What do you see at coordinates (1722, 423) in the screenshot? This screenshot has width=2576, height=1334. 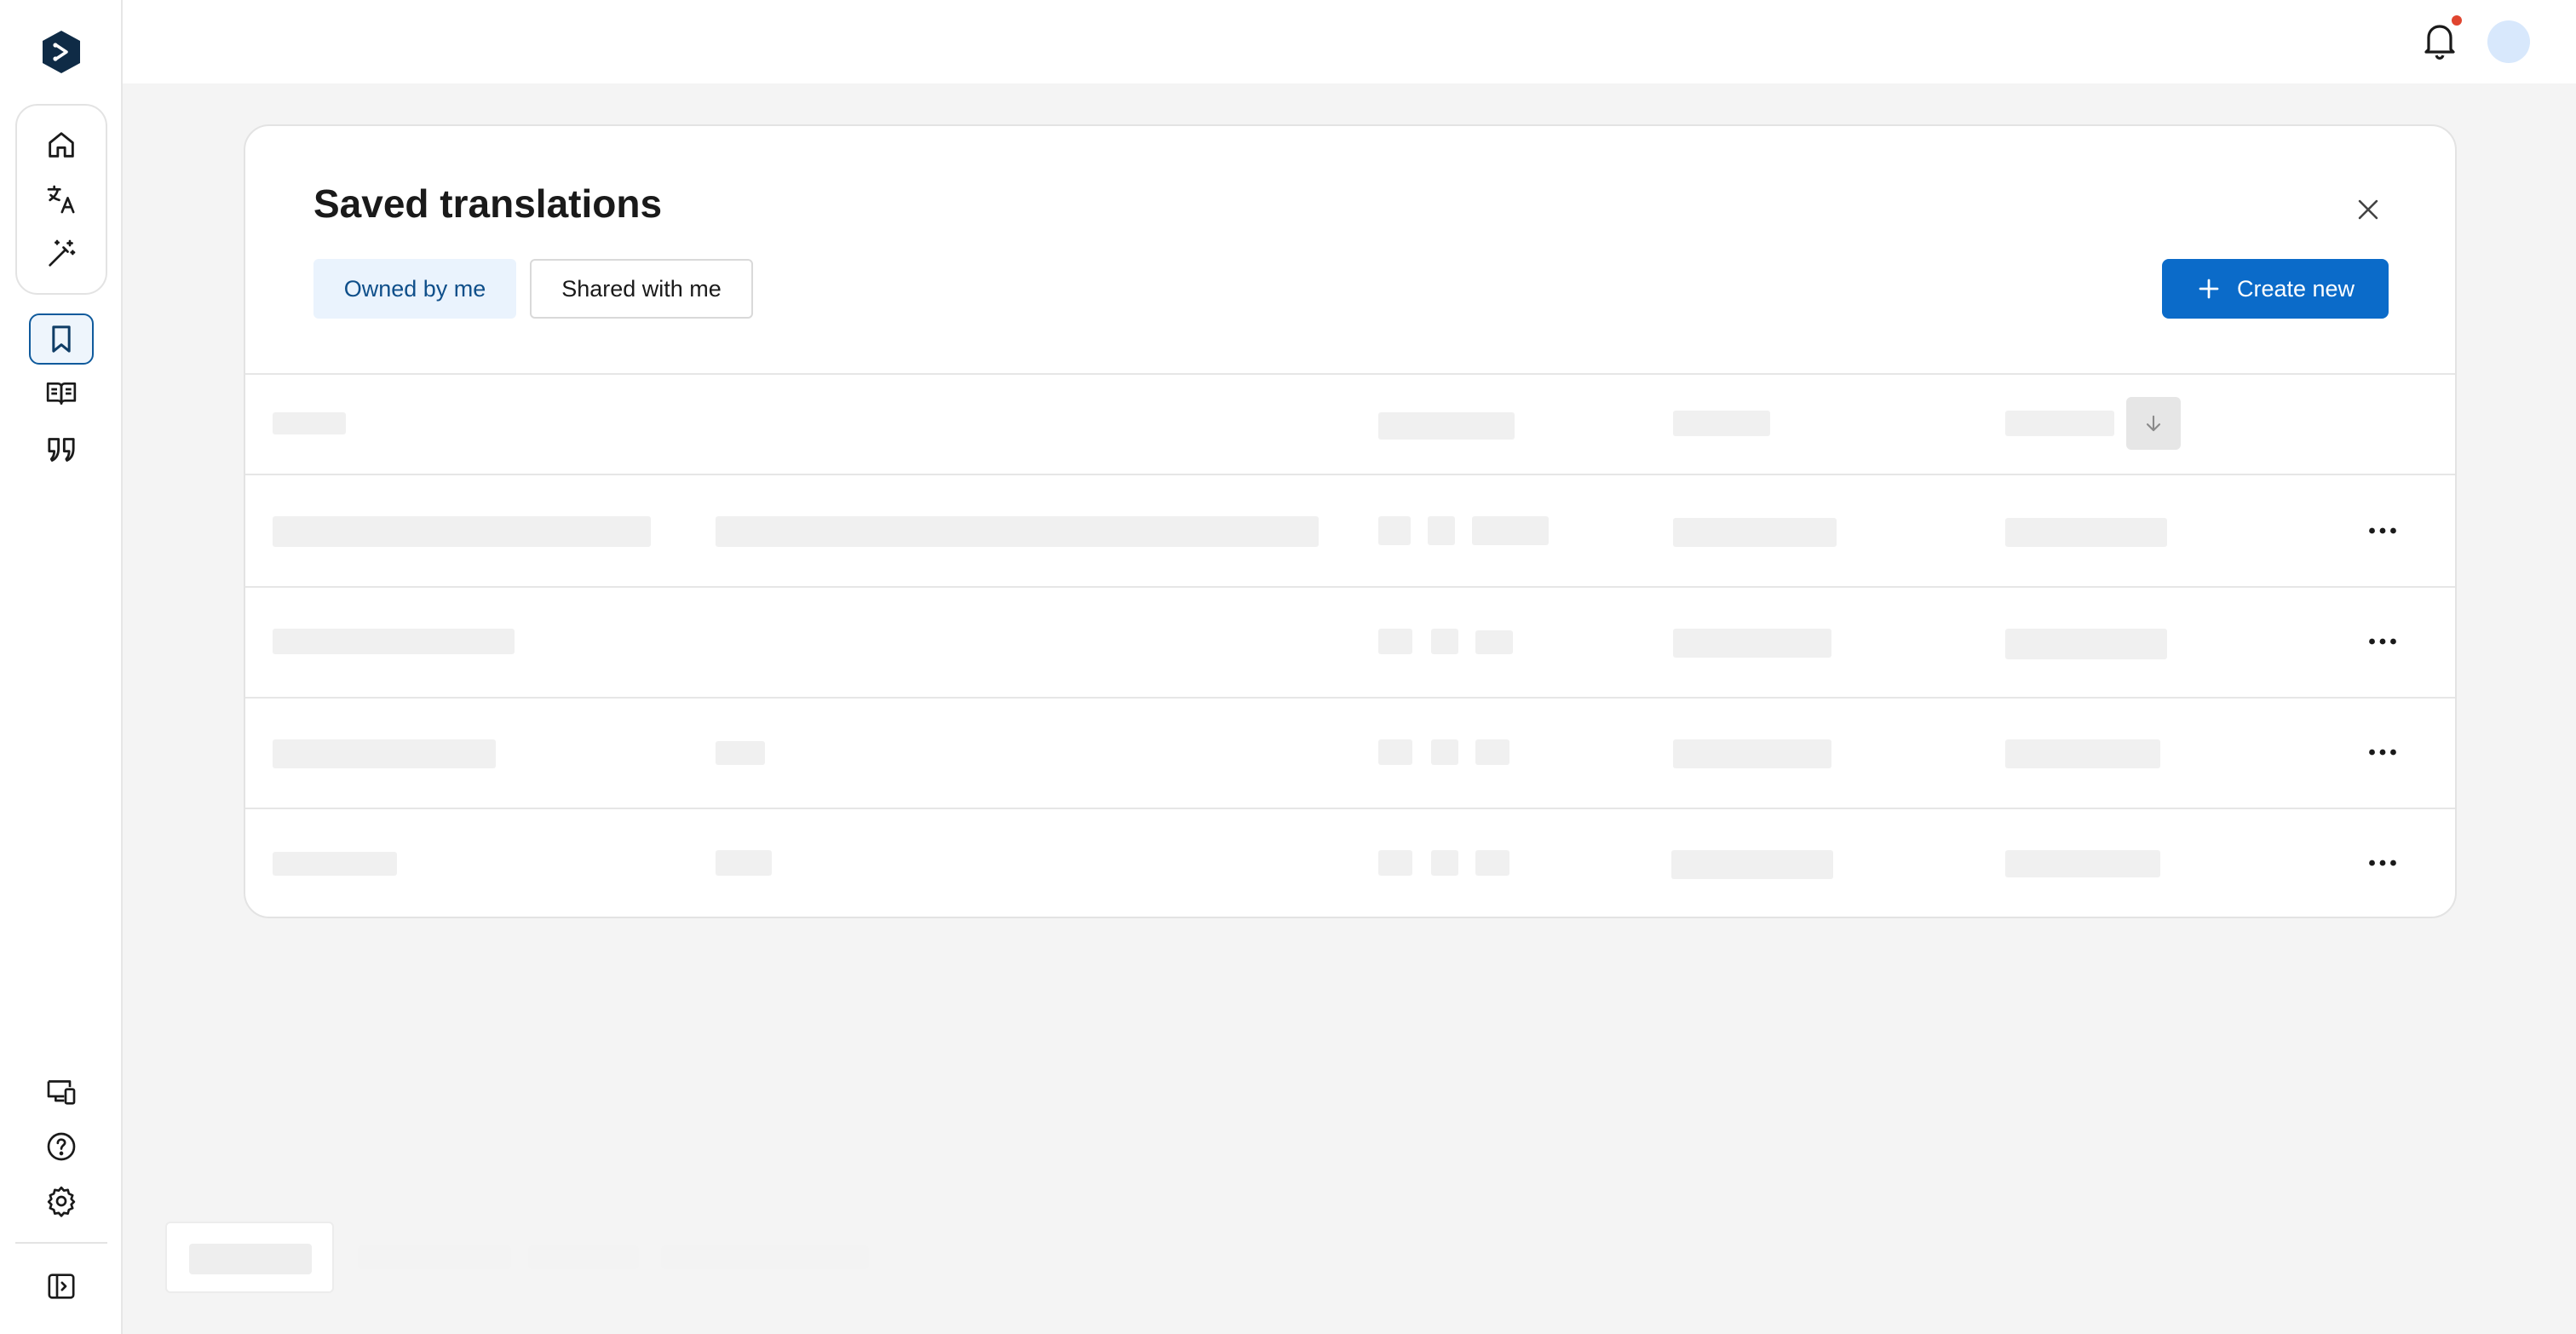 I see `header-skeleton-owner` at bounding box center [1722, 423].